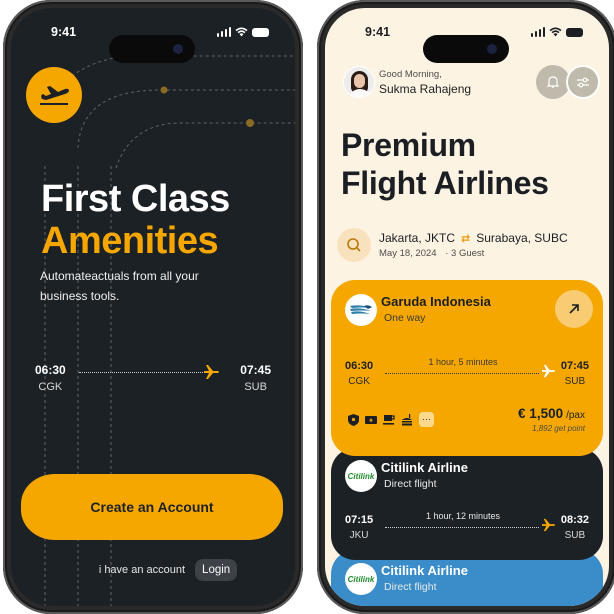 Image resolution: width=614 pixels, height=614 pixels. Describe the element at coordinates (465, 238) in the screenshot. I see `swap-icon: ⇄` at that location.